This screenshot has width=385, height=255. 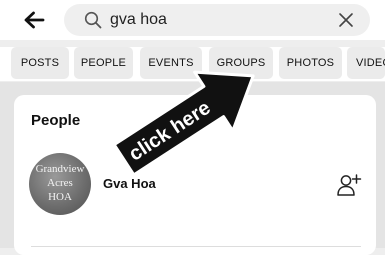 I want to click on add-friend-button, so click(x=349, y=185).